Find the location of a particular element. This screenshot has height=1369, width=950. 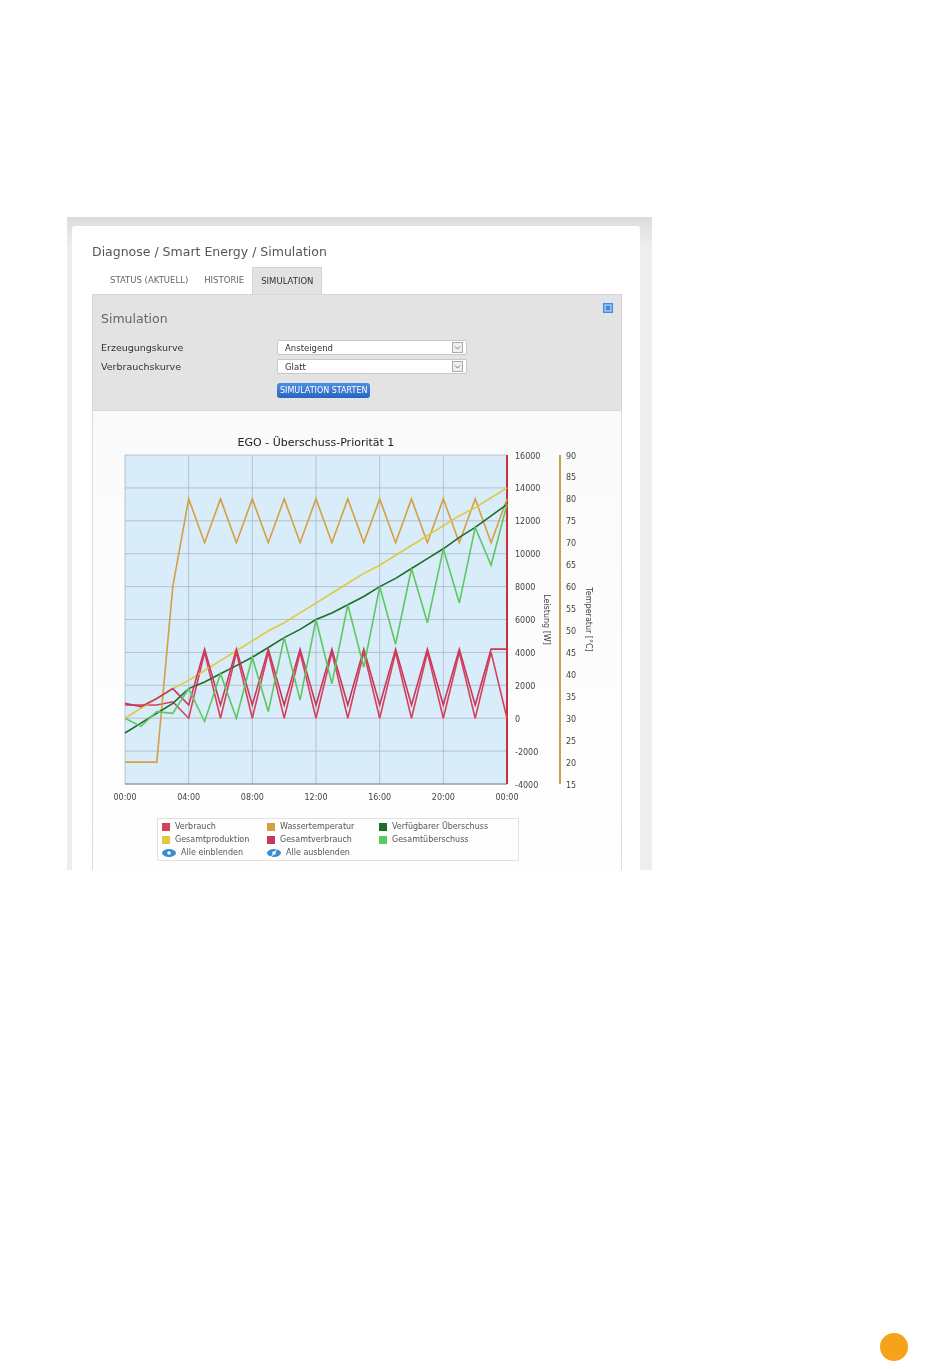

axis-tick-label: 25 is located at coordinates (571, 741).